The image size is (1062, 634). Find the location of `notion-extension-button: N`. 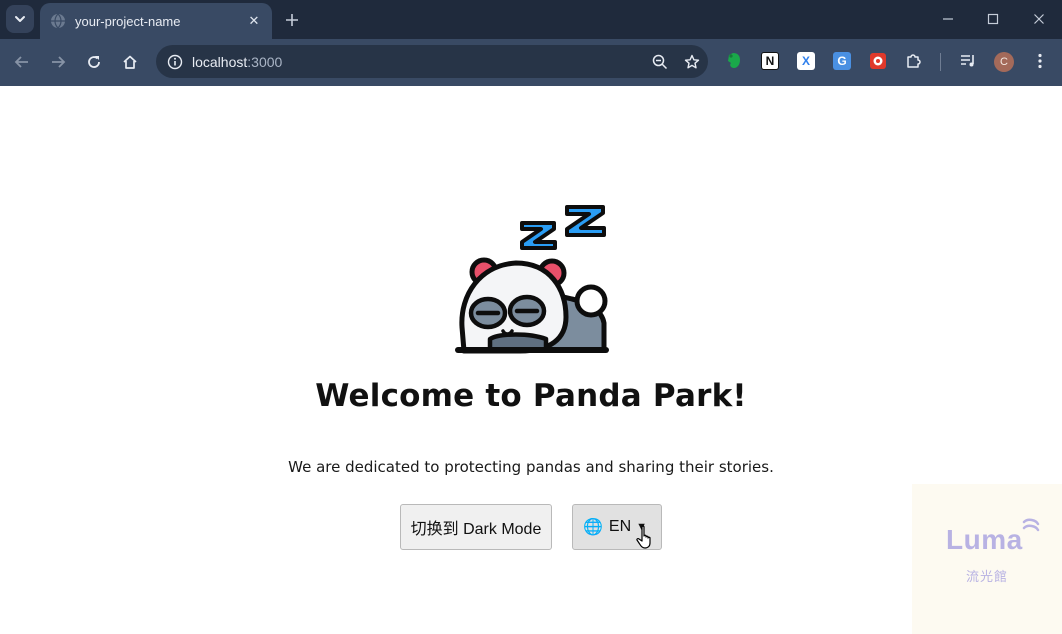

notion-extension-button: N is located at coordinates (770, 61).